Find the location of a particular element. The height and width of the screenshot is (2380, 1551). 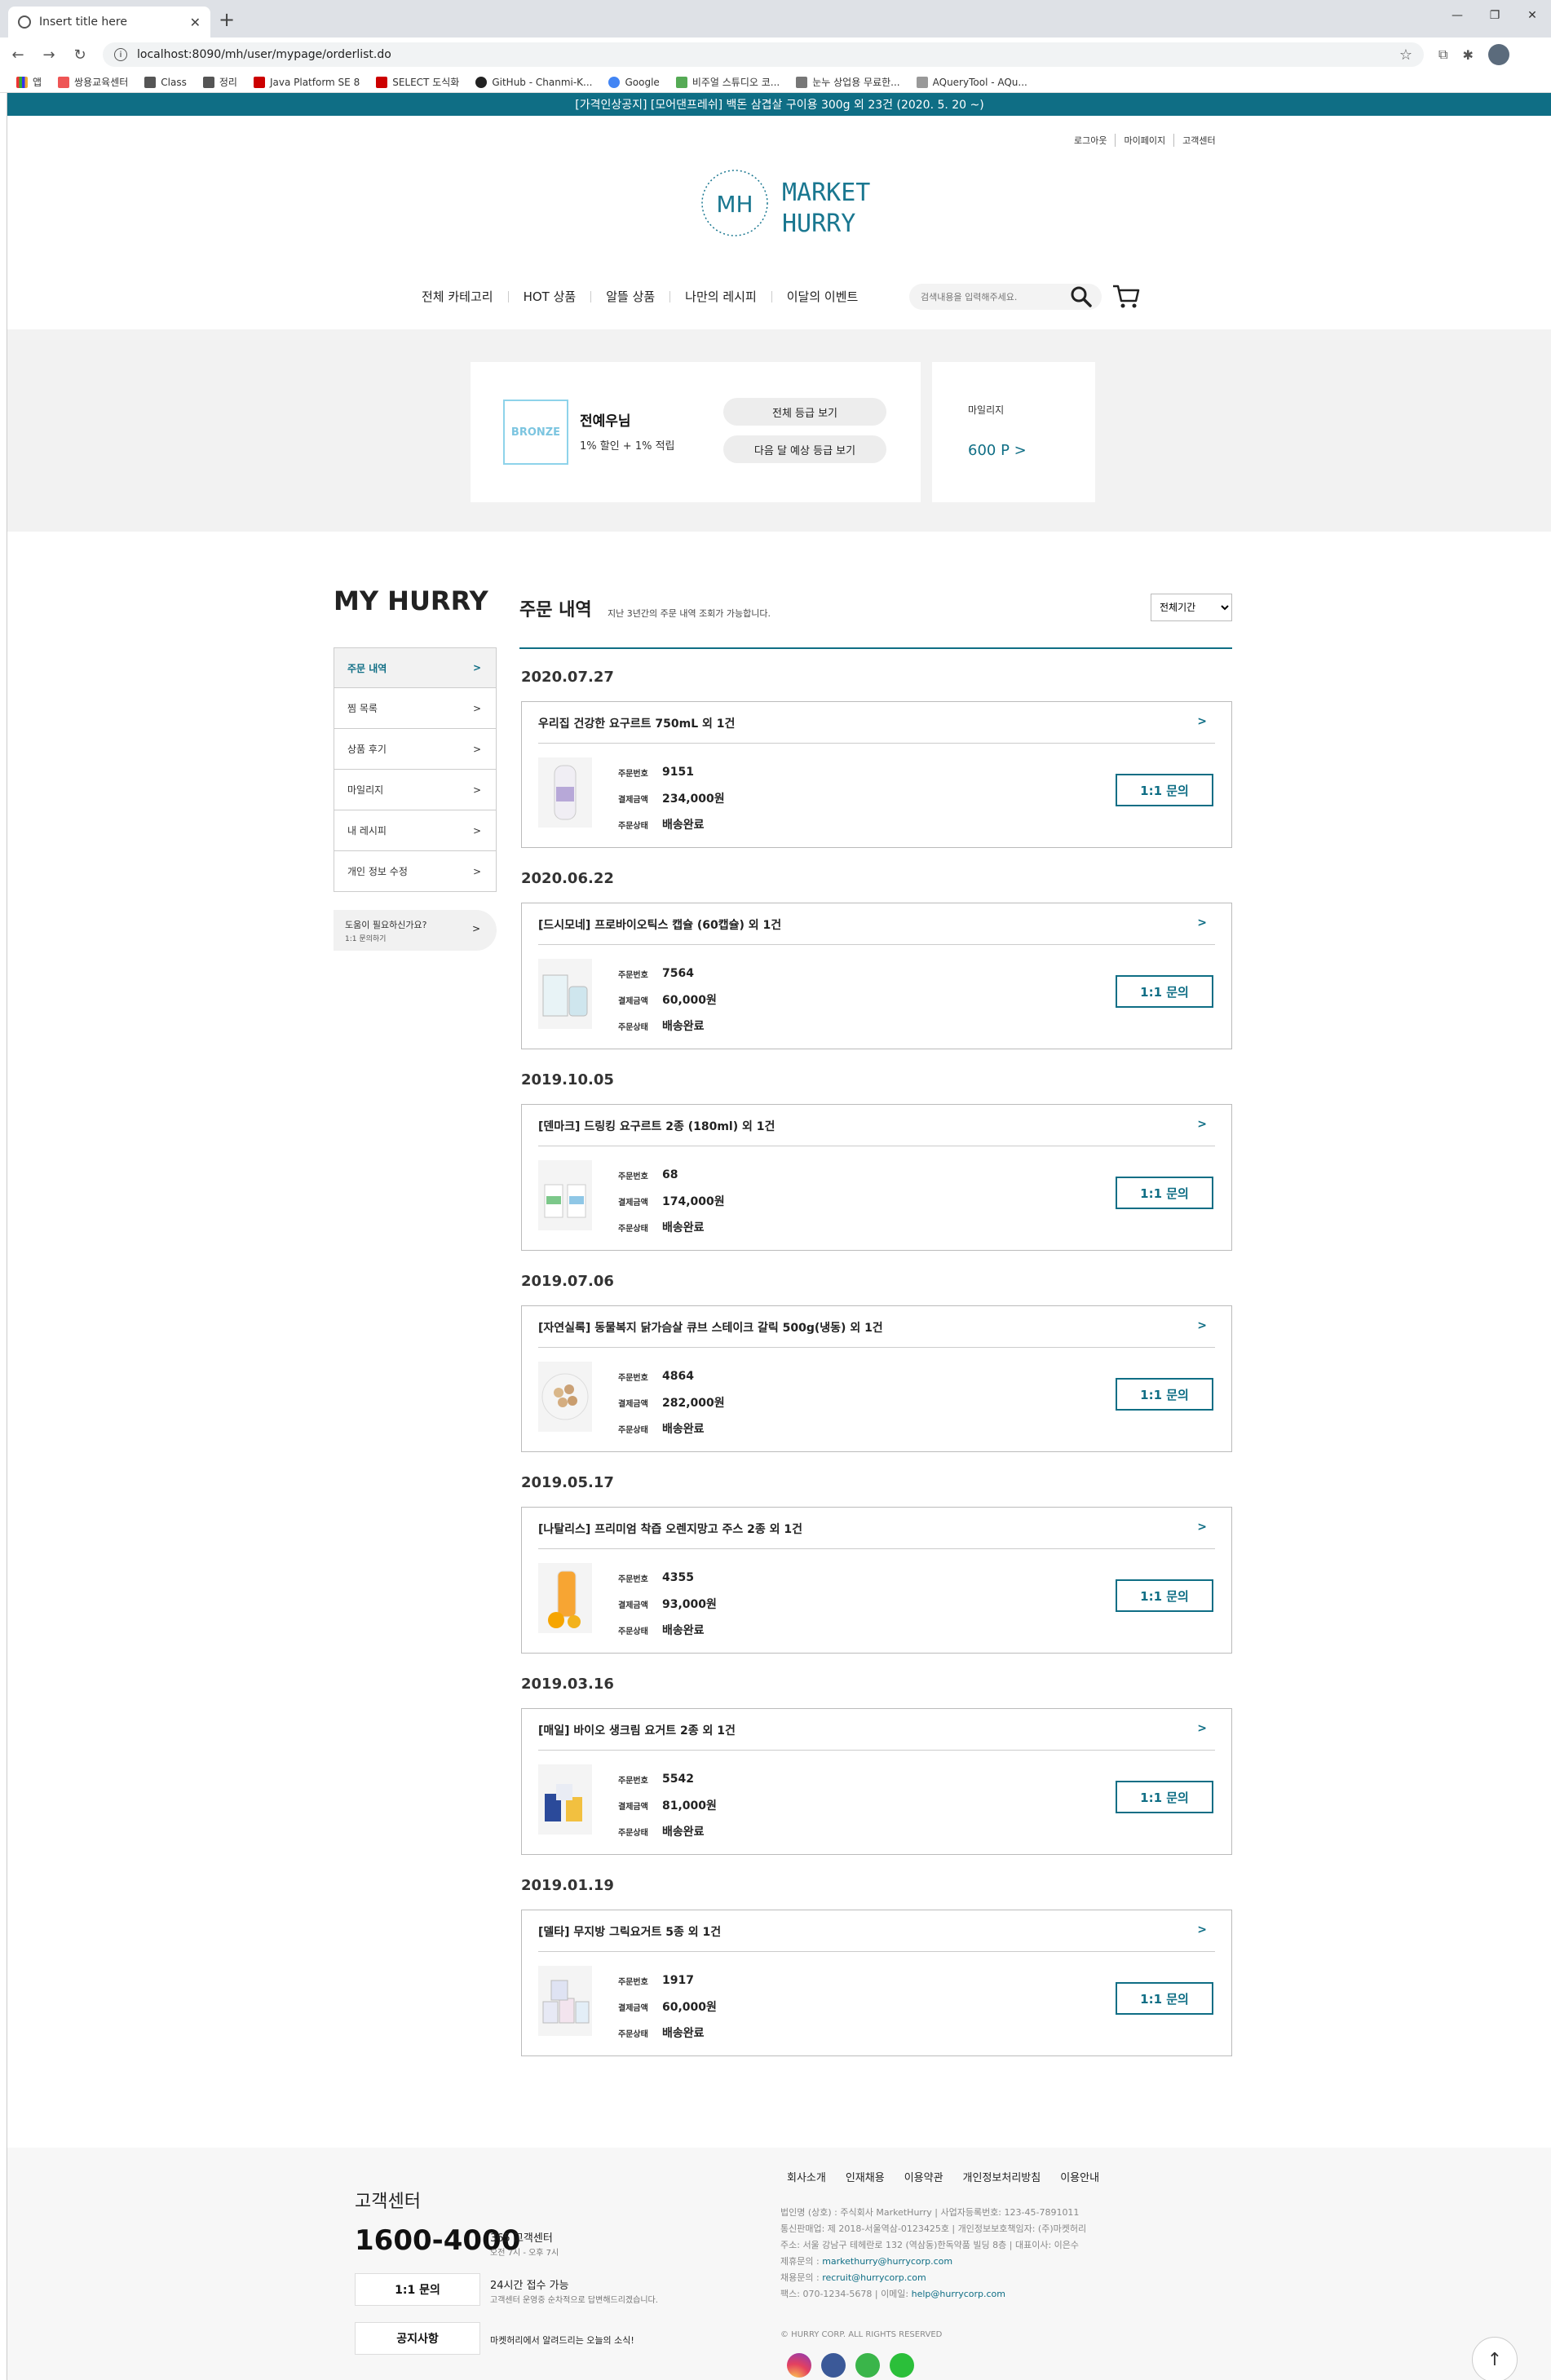

order-product-name: [덴마크] 드링킹 요구르트 2종 (180ml) 외 1건 is located at coordinates (657, 1126).